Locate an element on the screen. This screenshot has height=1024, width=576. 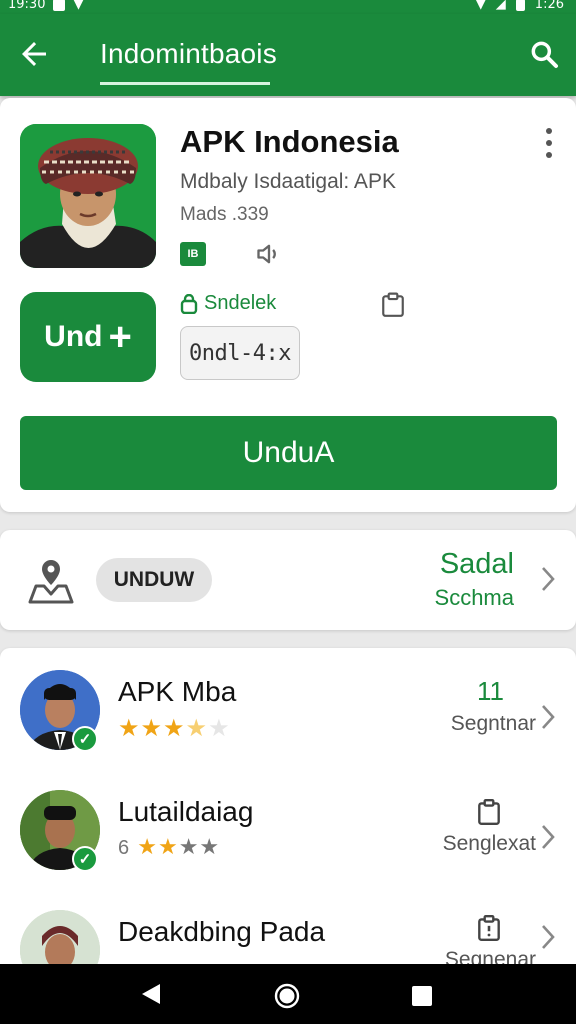
home-nav-icon is located at coordinates (287, 996).